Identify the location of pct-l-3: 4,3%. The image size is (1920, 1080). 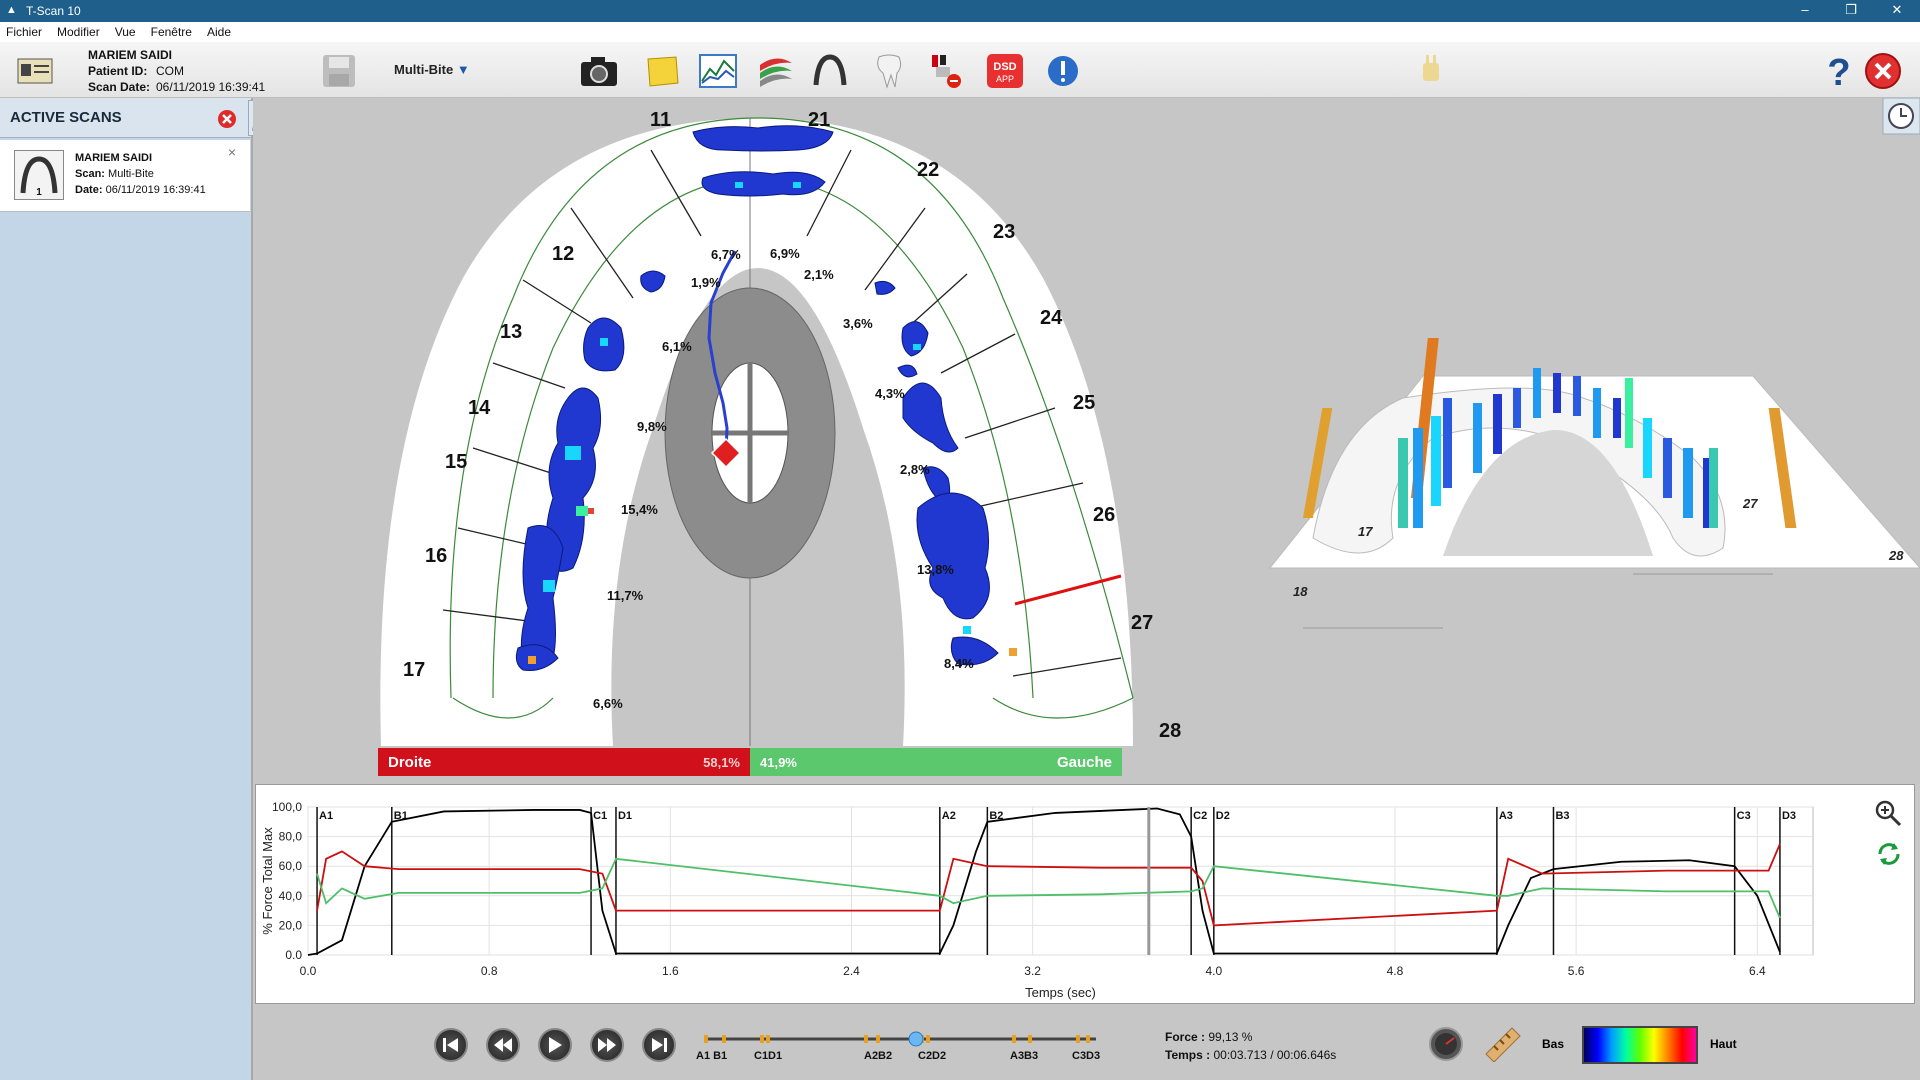
(890, 393).